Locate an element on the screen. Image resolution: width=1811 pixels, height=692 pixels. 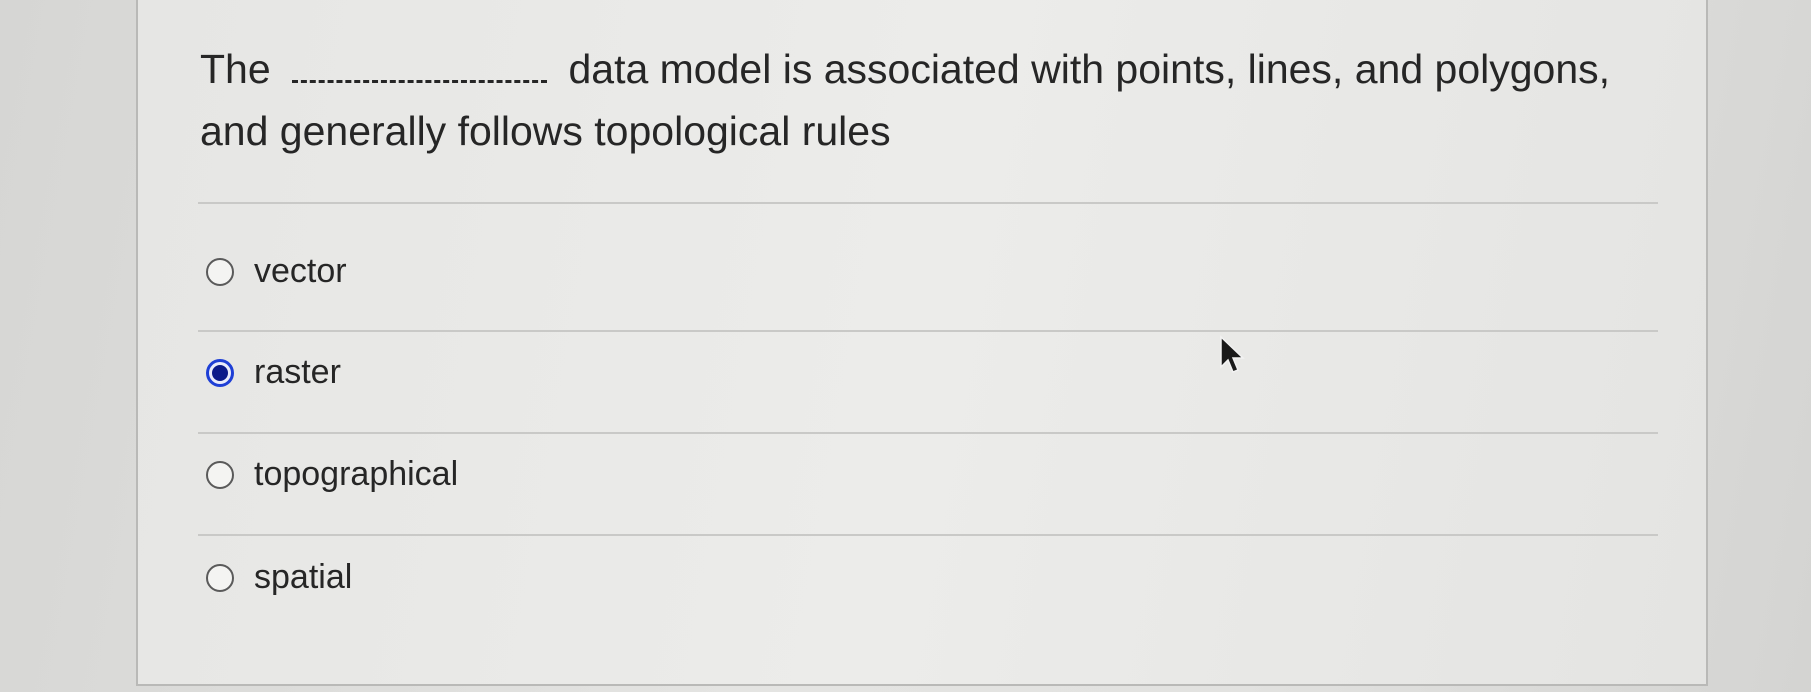
answer-blank is located at coordinates (420, 66).